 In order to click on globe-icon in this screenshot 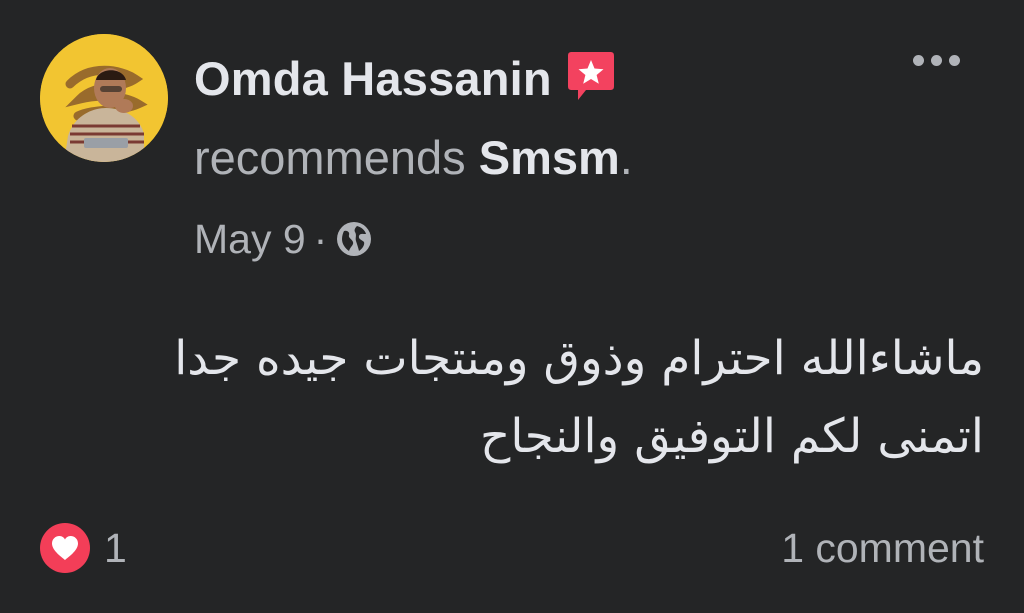, I will do `click(354, 239)`.